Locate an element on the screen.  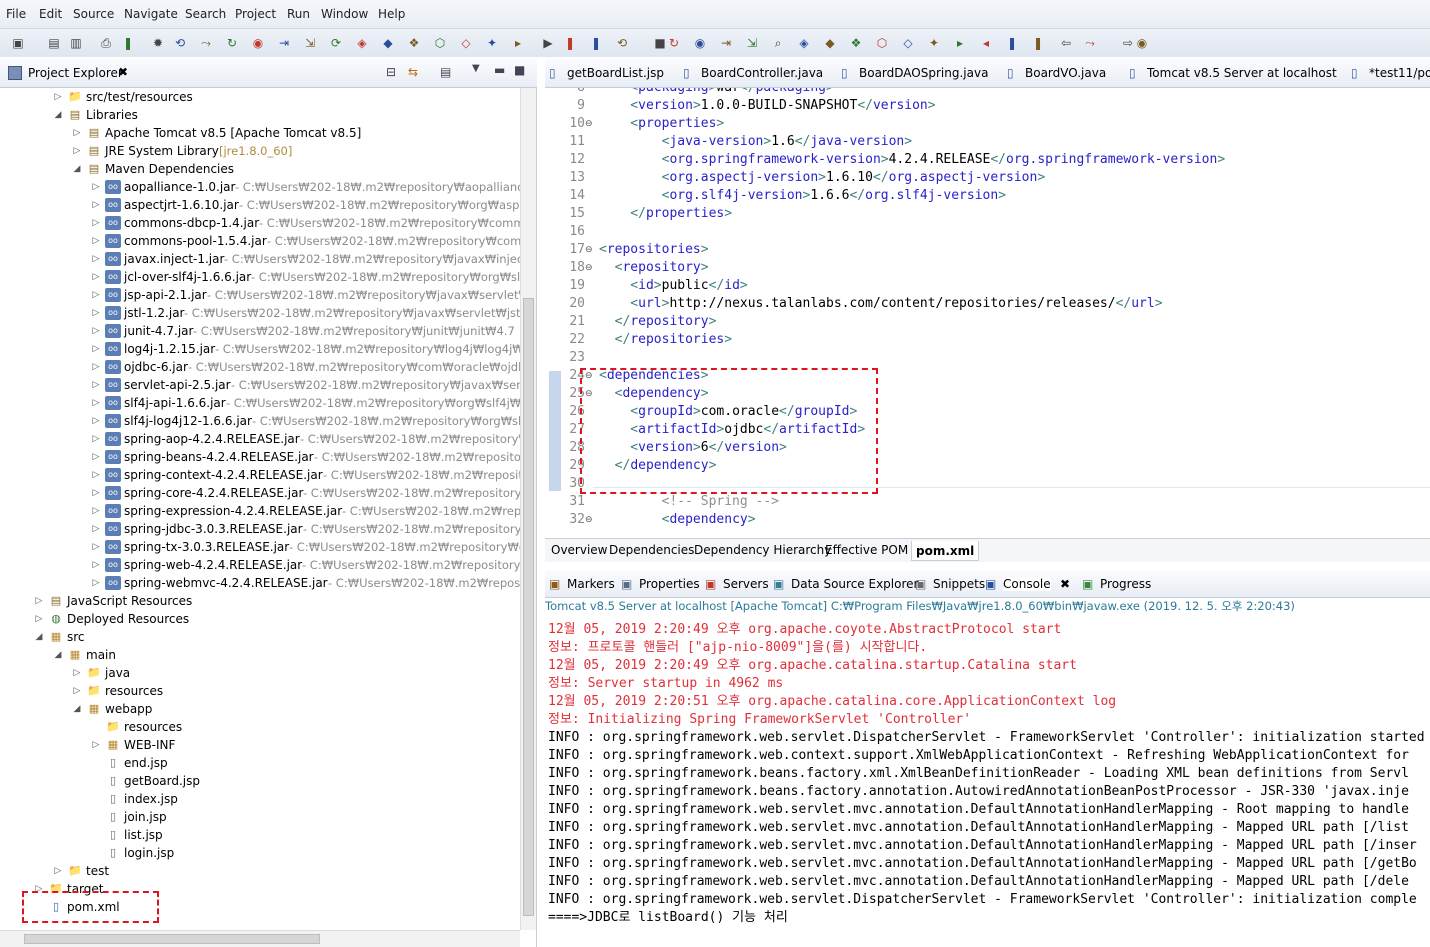
tree-item: ▯ end.jsp is located at coordinates (260, 763).